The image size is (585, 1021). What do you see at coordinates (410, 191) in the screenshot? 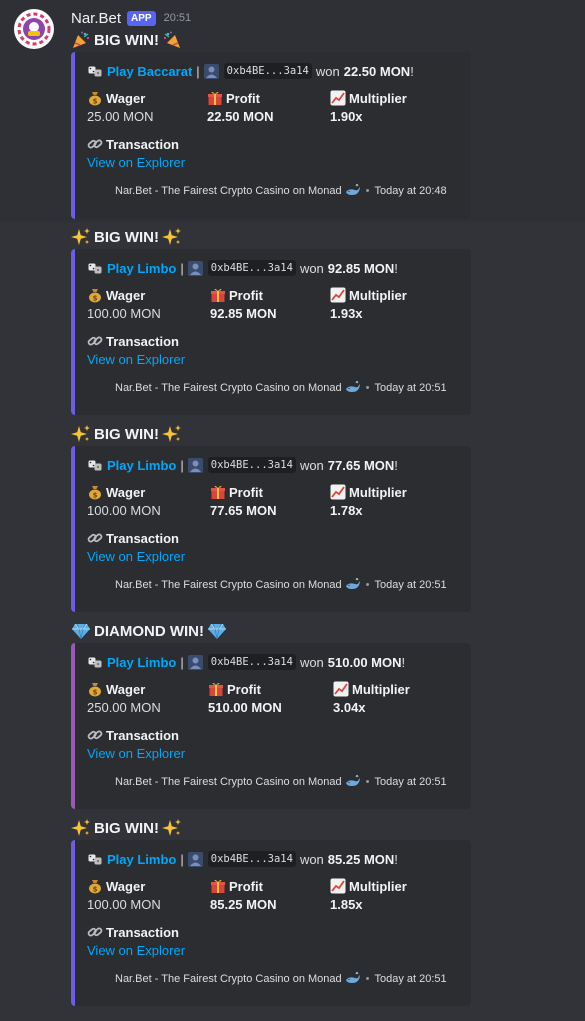
I see `footer-timestamp: Today at 20:48` at bounding box center [410, 191].